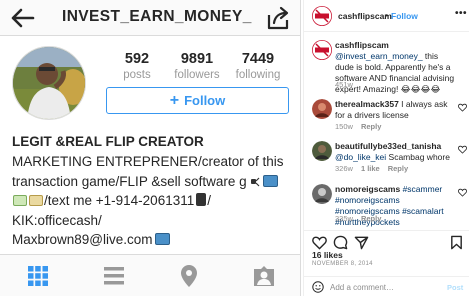 Image resolution: width=469 pixels, height=296 pixels. I want to click on grid-icon, so click(37, 276).